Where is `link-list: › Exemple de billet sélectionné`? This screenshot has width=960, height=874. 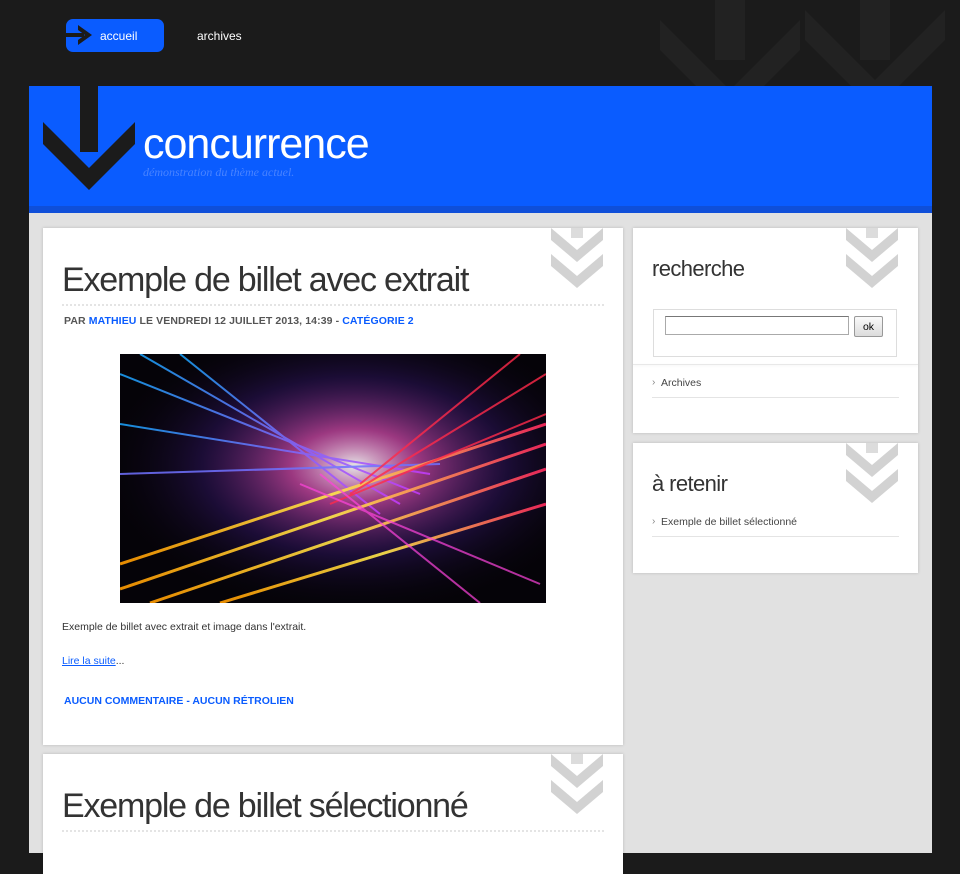
link-list: › Exemple de billet sélectionné is located at coordinates (775, 524).